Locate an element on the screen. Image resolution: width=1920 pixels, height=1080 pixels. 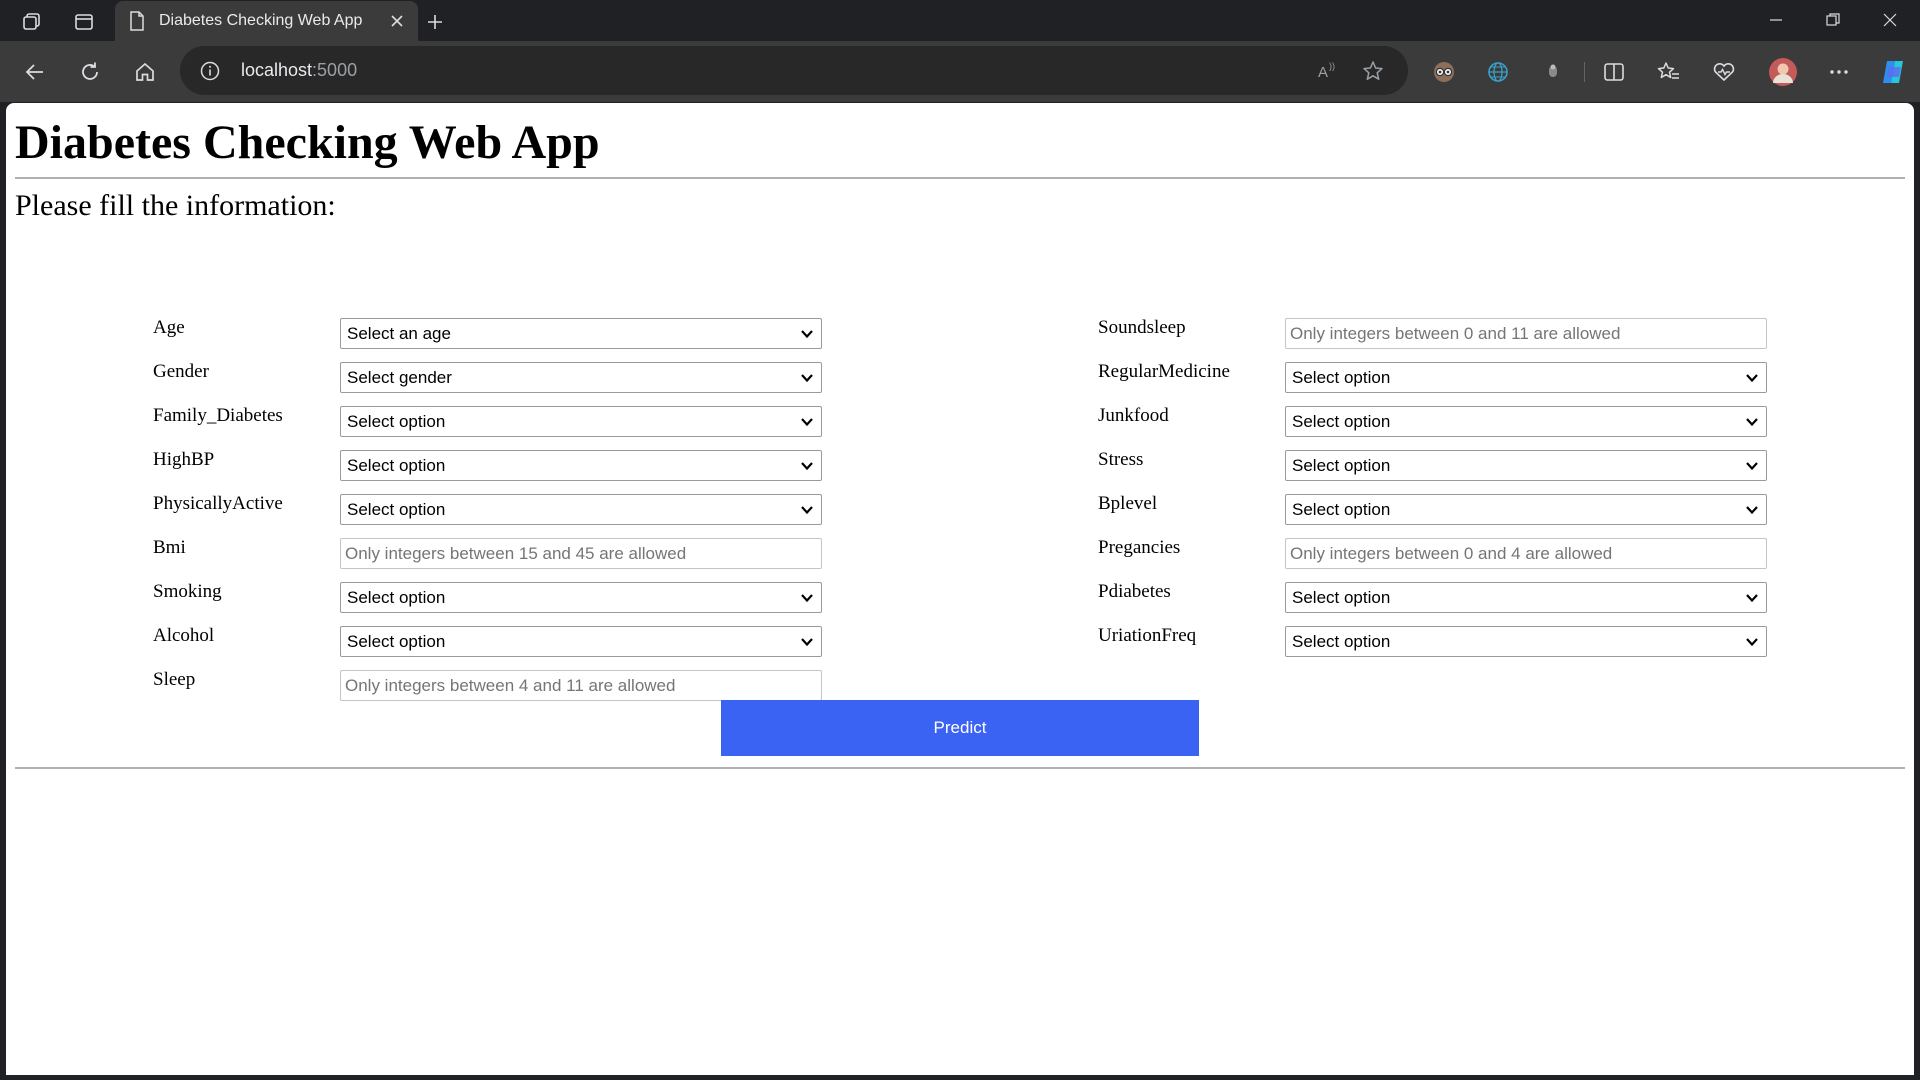
select-pdiabetes: Select option is located at coordinates (1526, 597).